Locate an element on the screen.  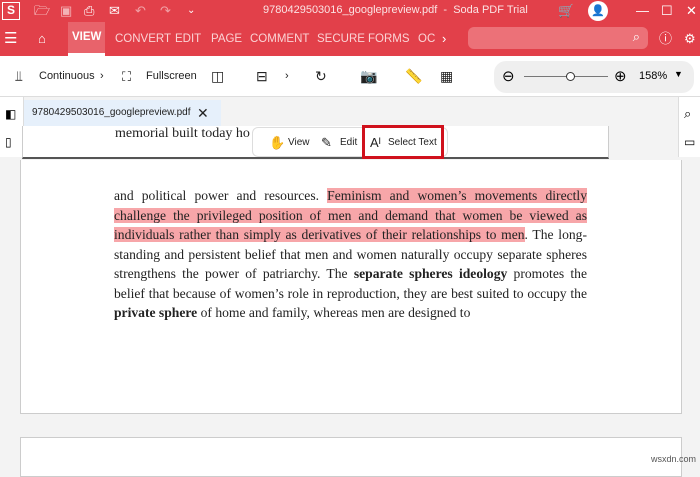
minimize-icon: — is located at coordinates (642, 11).